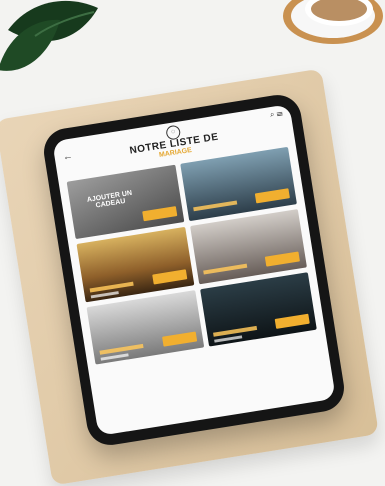 This screenshot has height=486, width=385. Describe the element at coordinates (258, 309) in the screenshot. I see `gift-card-plates` at that location.